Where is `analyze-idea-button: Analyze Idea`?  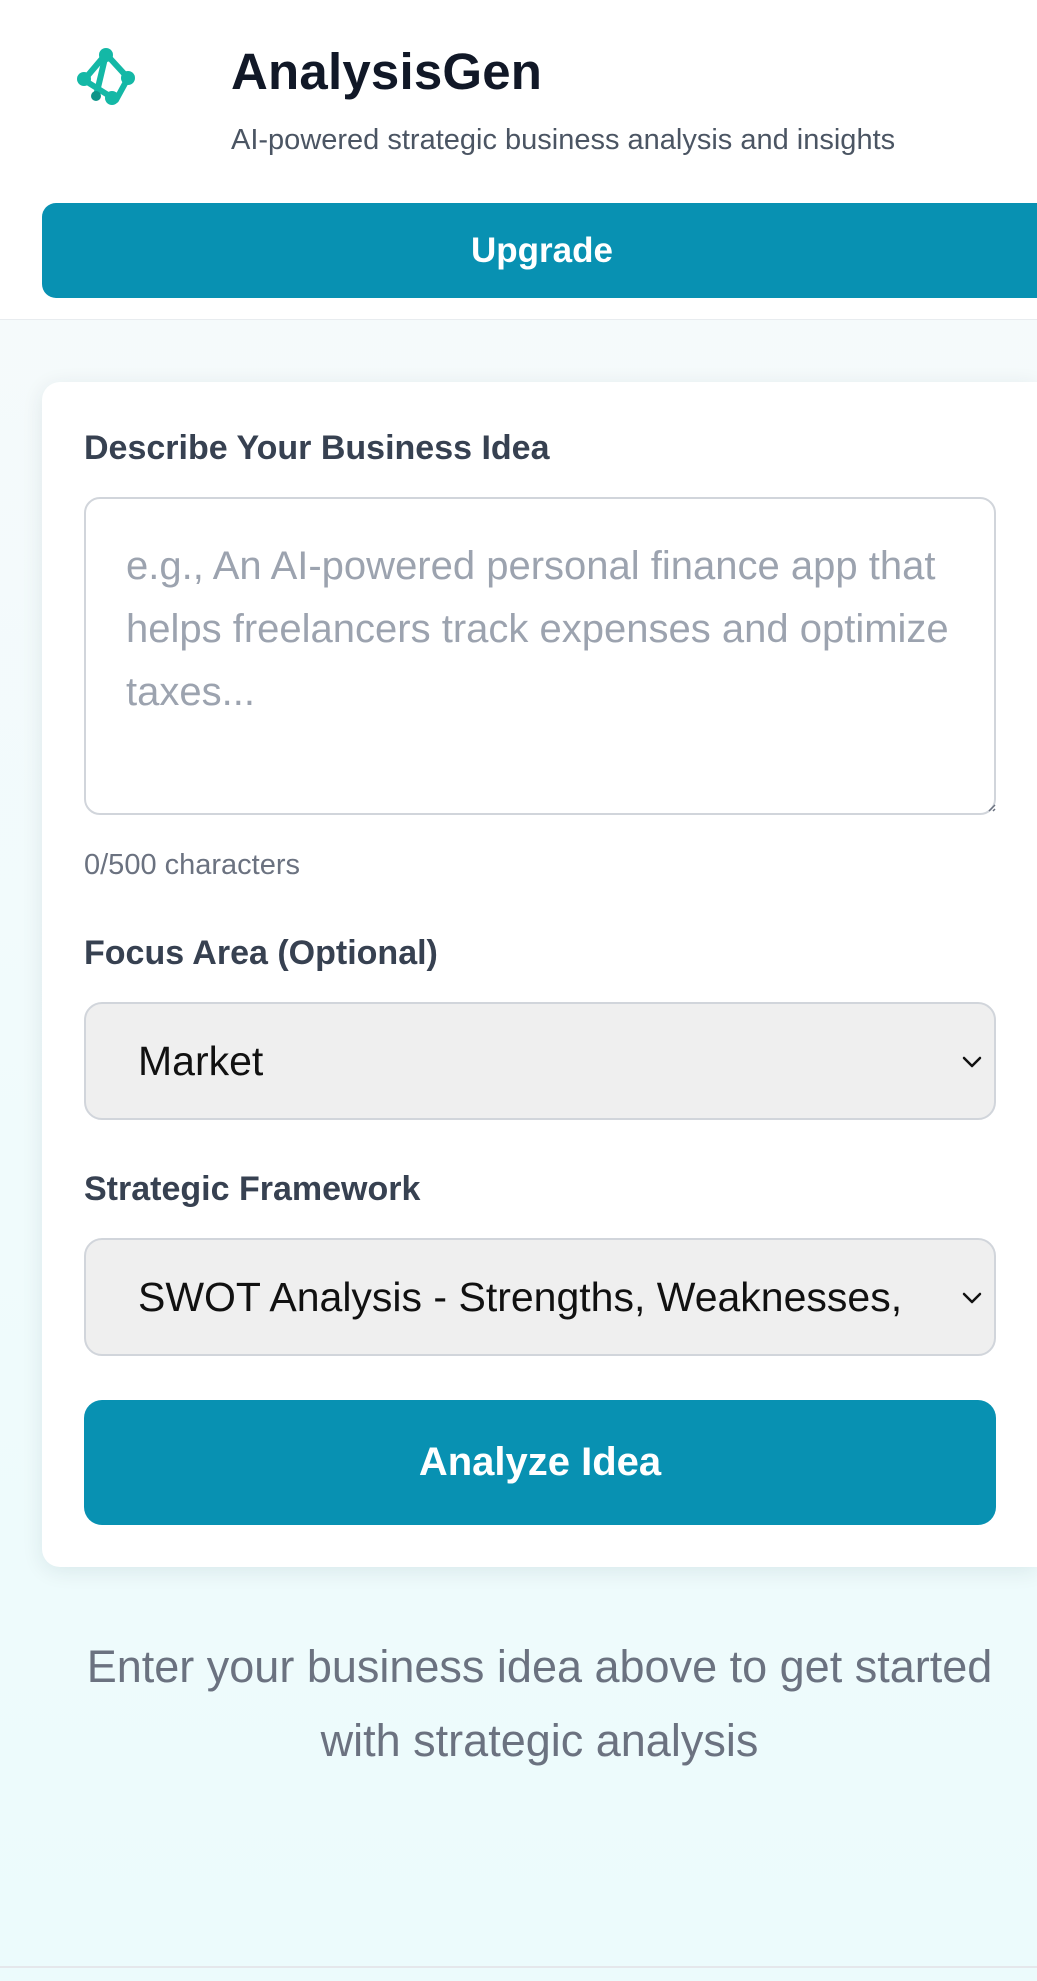
analyze-idea-button: Analyze Idea is located at coordinates (540, 1462).